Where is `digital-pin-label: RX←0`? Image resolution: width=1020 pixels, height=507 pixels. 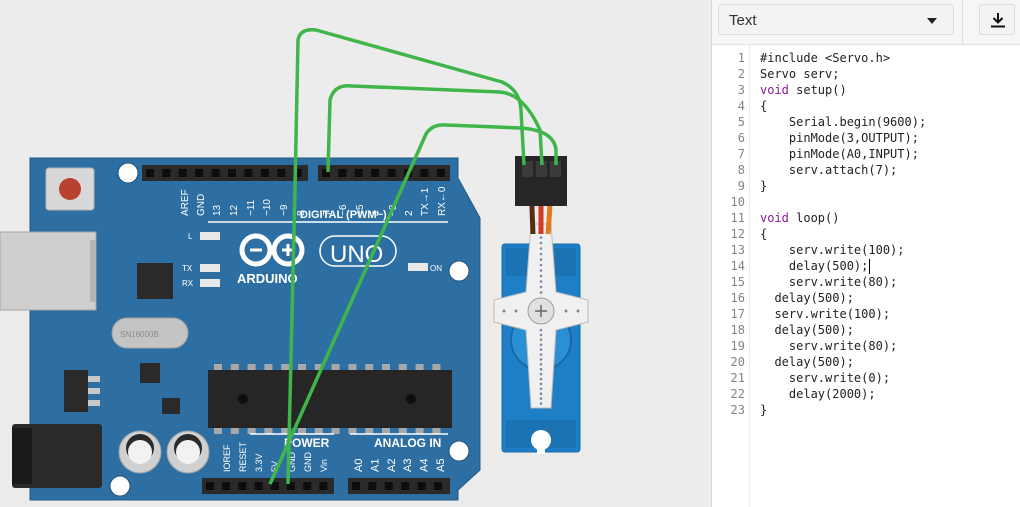 digital-pin-label: RX←0 is located at coordinates (442, 201).